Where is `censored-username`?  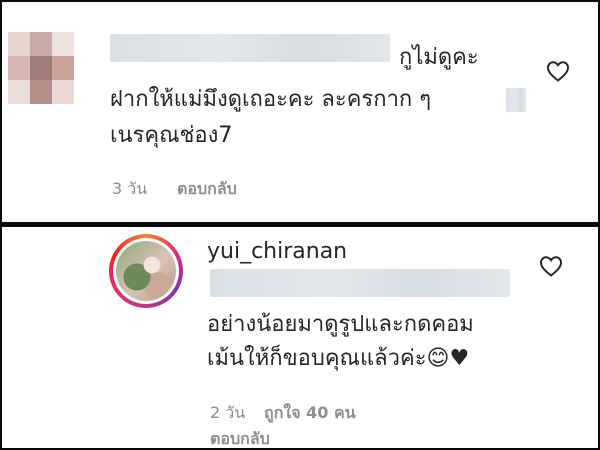
censored-username is located at coordinates (250, 48).